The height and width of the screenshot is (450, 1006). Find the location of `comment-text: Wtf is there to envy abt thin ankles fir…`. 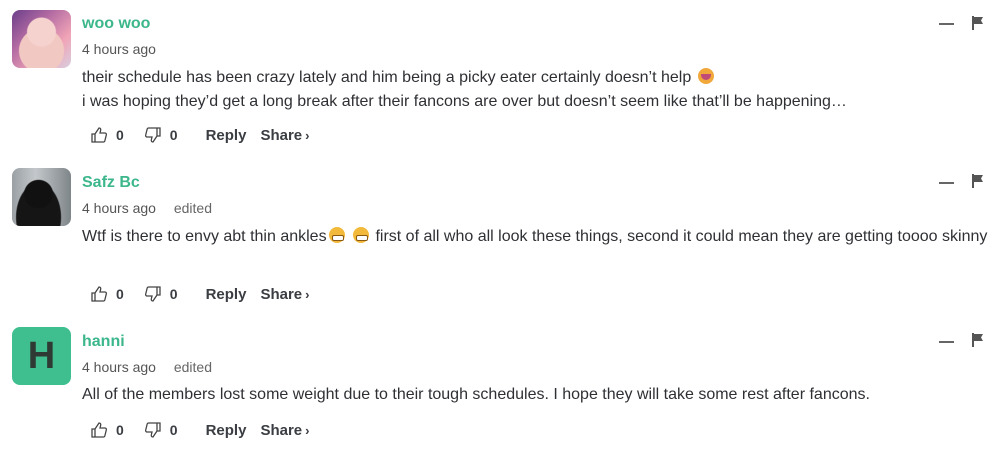

comment-text: Wtf is there to envy abt thin ankles fir… is located at coordinates (537, 237).